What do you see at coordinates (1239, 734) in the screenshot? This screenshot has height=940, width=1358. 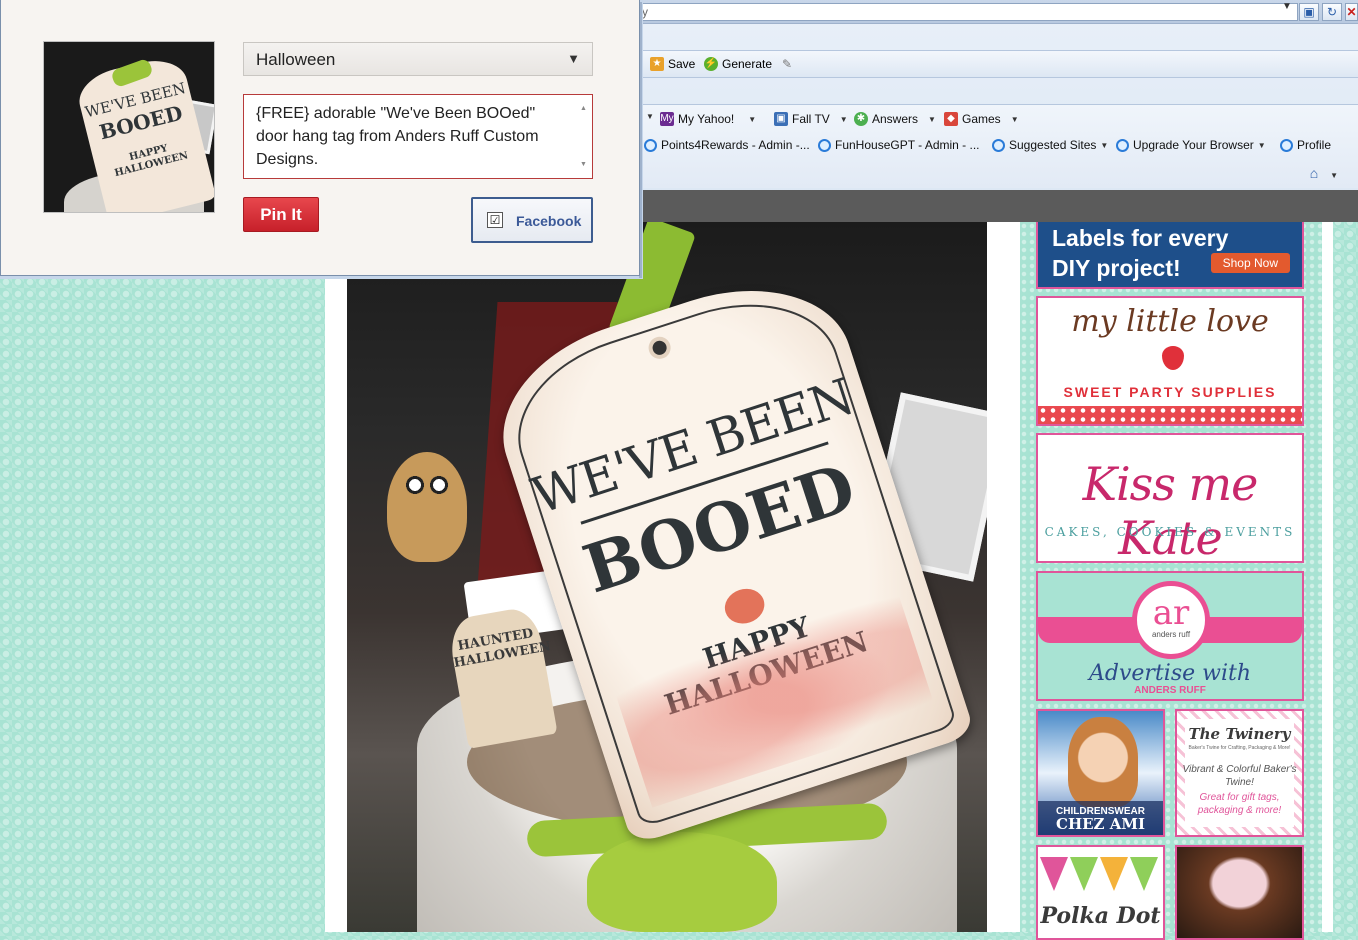 I see `ad-twinery-title: The Twinery` at bounding box center [1239, 734].